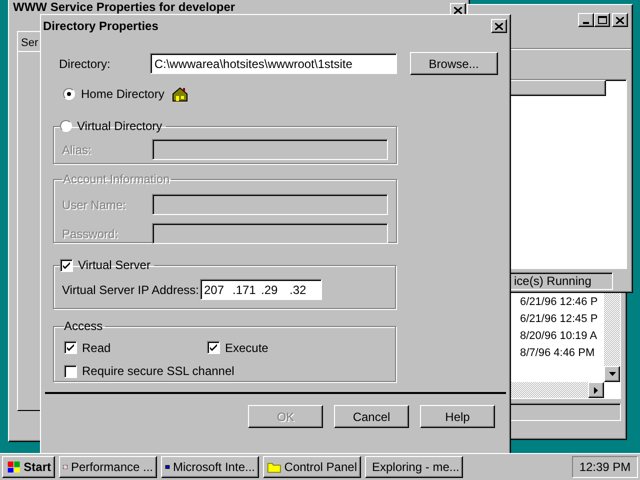  Describe the element at coordinates (84, 326) in the screenshot. I see `group-title: Access` at that location.